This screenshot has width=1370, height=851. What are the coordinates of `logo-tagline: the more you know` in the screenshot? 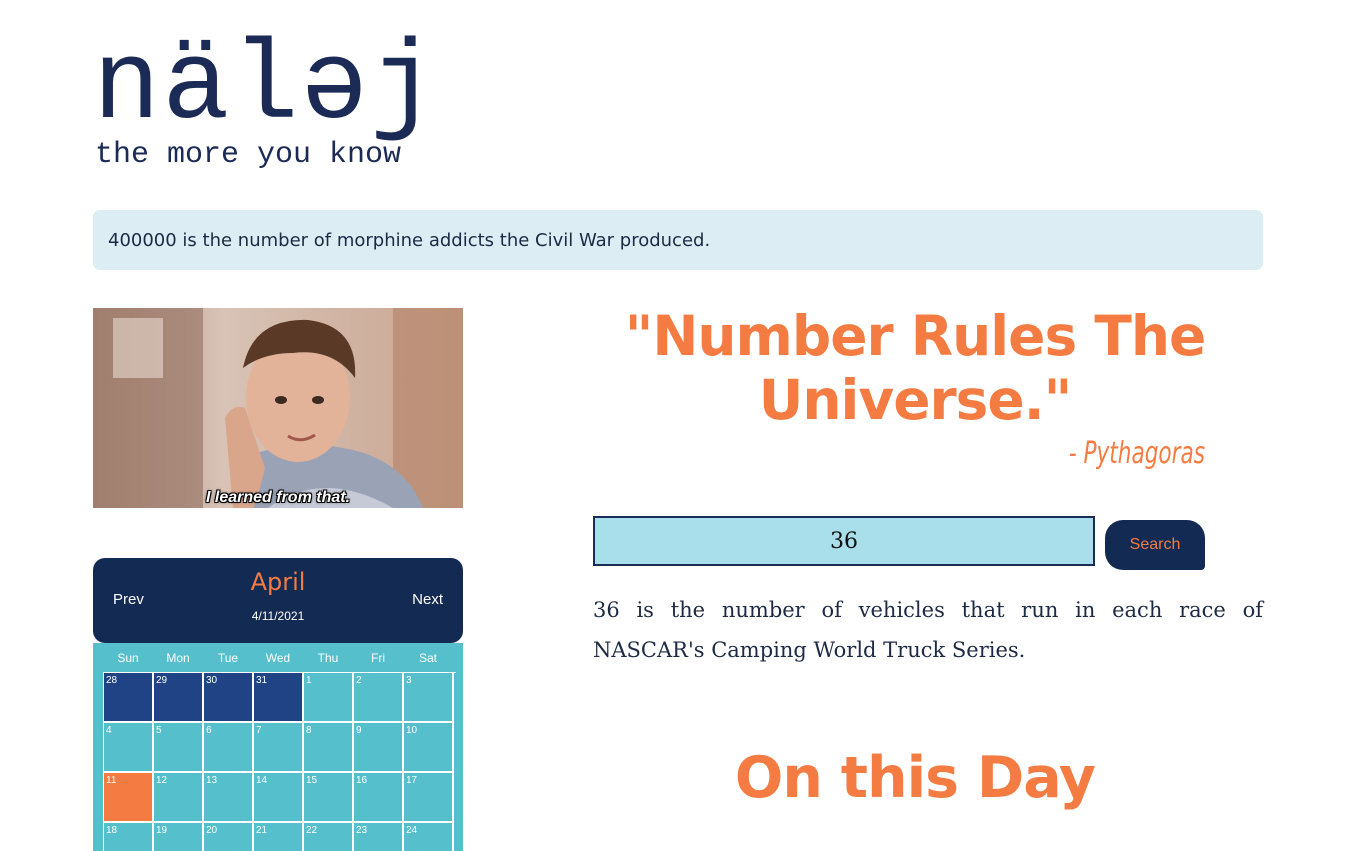 It's located at (248, 155).